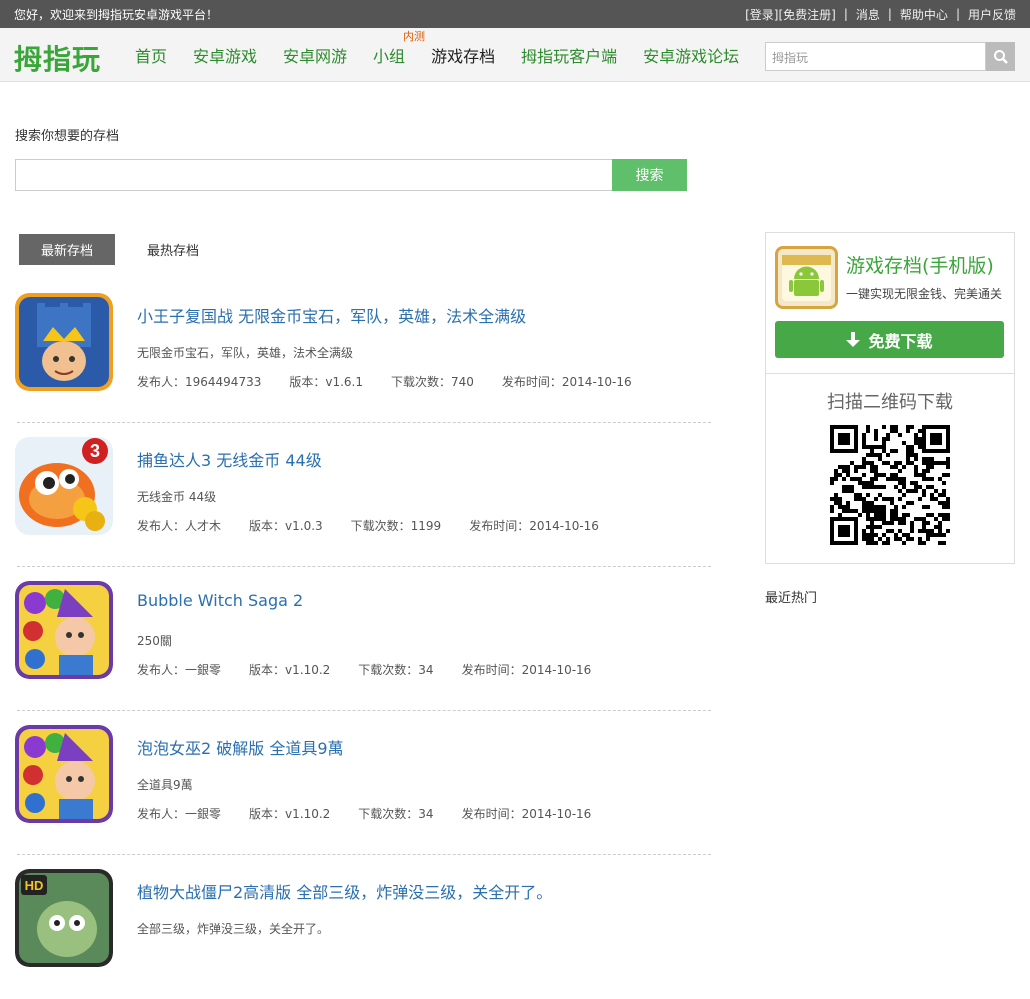 The width and height of the screenshot is (1030, 999). What do you see at coordinates (344, 891) in the screenshot?
I see `item-title: 植物大战僵尸2高清版 全部三级，炸弹没三级，关全开了。` at bounding box center [344, 891].